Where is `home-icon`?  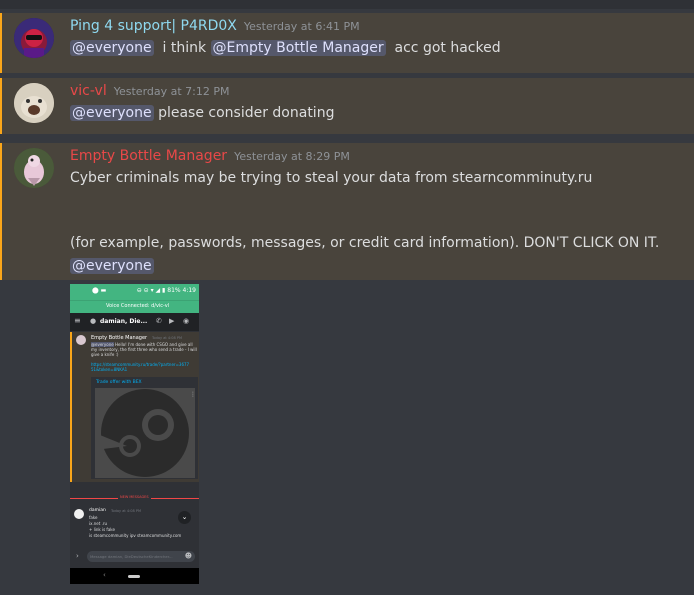 home-icon is located at coordinates (134, 576).